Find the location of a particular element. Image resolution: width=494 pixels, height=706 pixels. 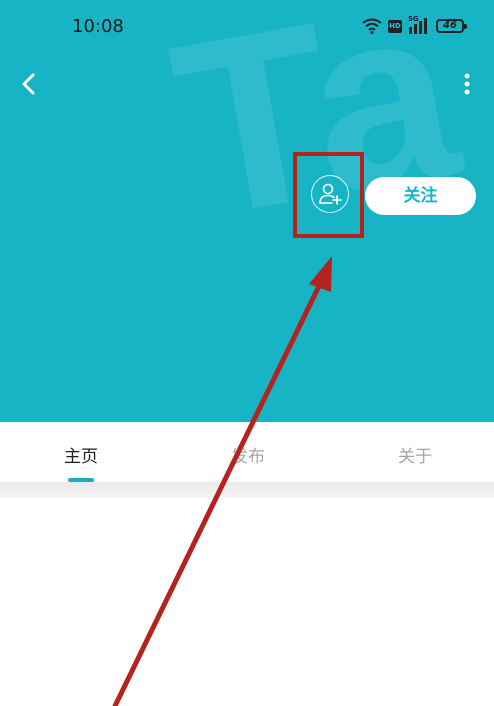

hd-badge: HD is located at coordinates (395, 26).